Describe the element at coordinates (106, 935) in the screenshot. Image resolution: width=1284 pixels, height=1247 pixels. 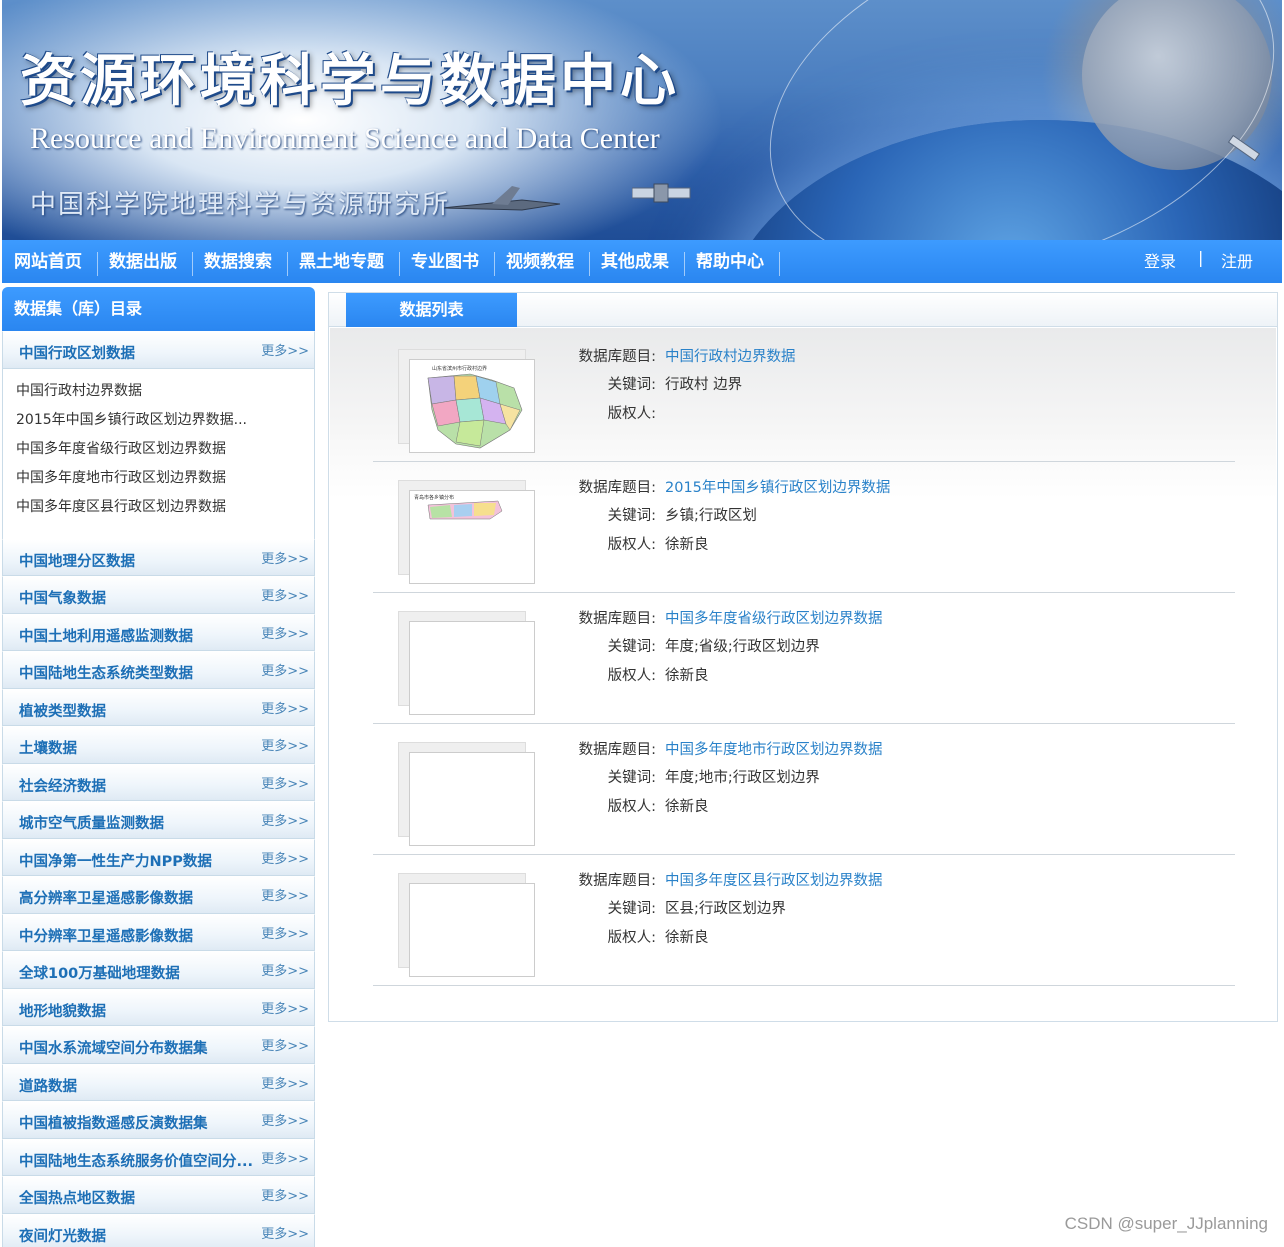
I see `category-name: 中分辨率卫星遥感影像数据` at that location.